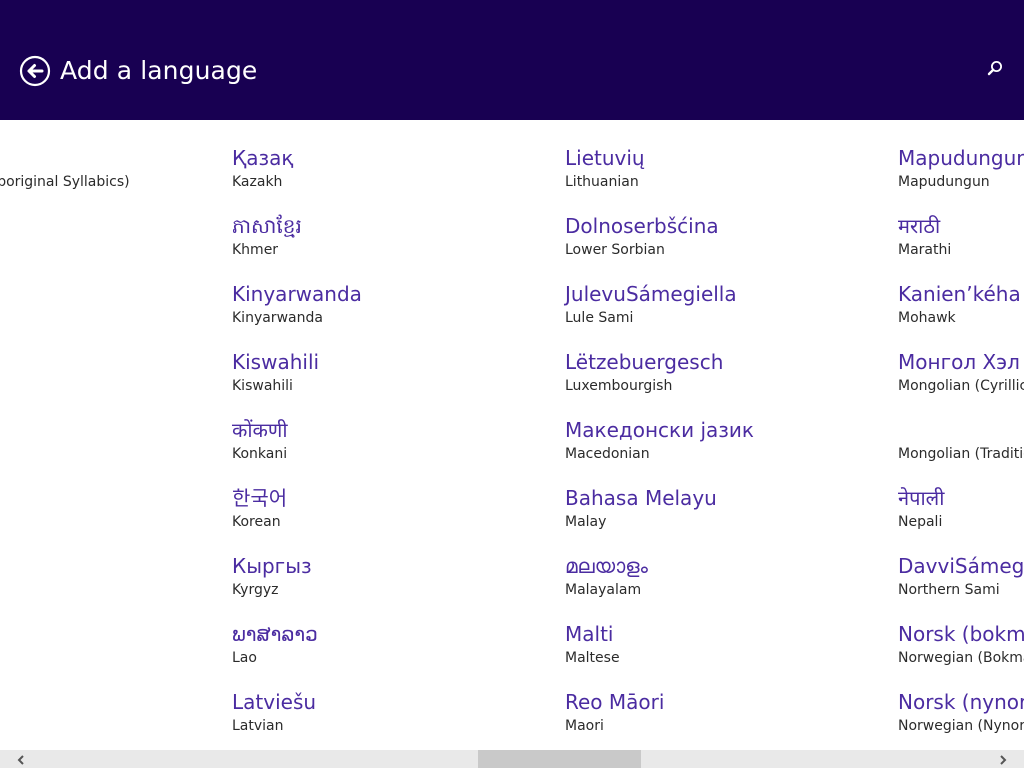 The width and height of the screenshot is (1024, 768). I want to click on language-native-name: Kanien’kéha, so click(959, 294).